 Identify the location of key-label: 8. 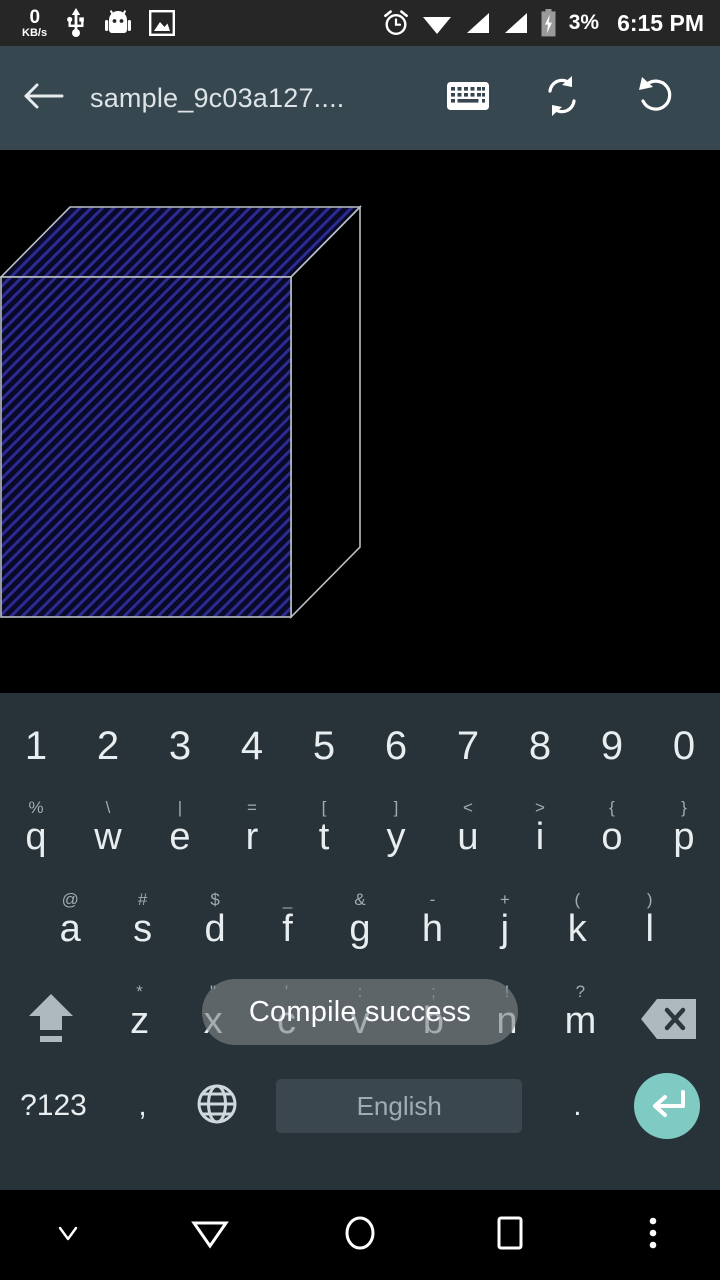
(540, 746).